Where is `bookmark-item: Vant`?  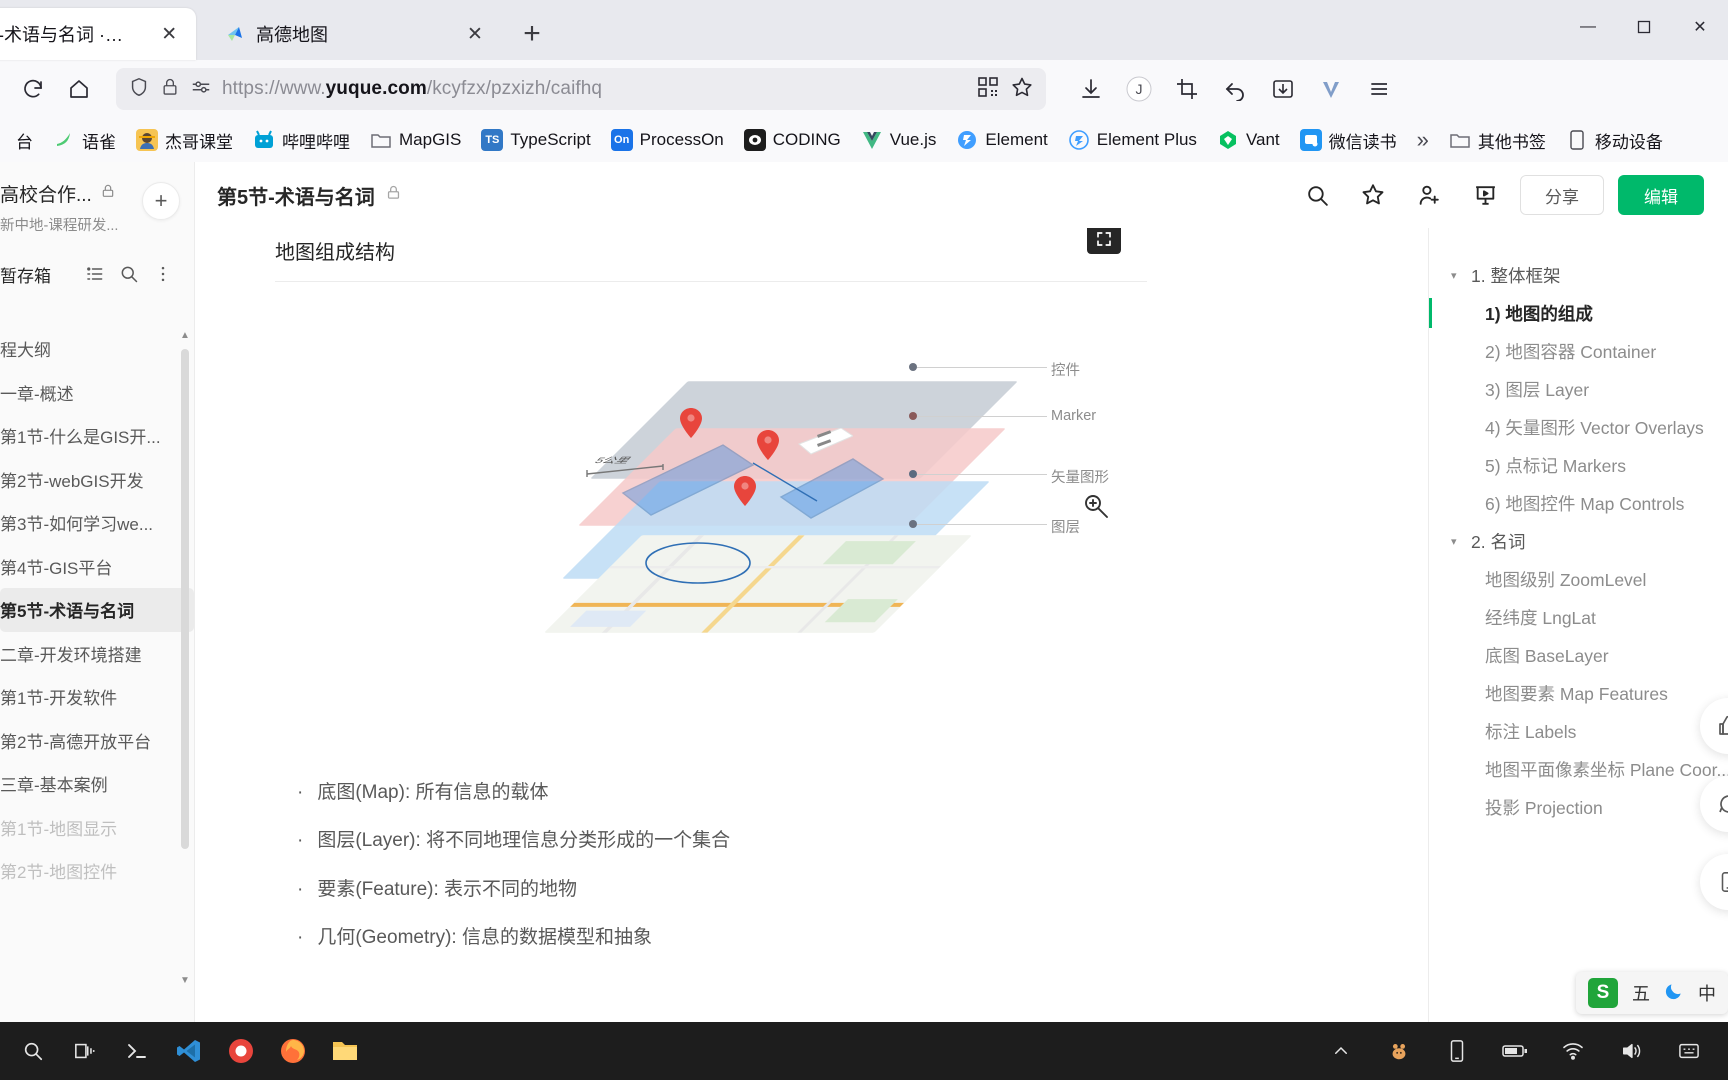
bookmark-item: Vant is located at coordinates (1248, 140).